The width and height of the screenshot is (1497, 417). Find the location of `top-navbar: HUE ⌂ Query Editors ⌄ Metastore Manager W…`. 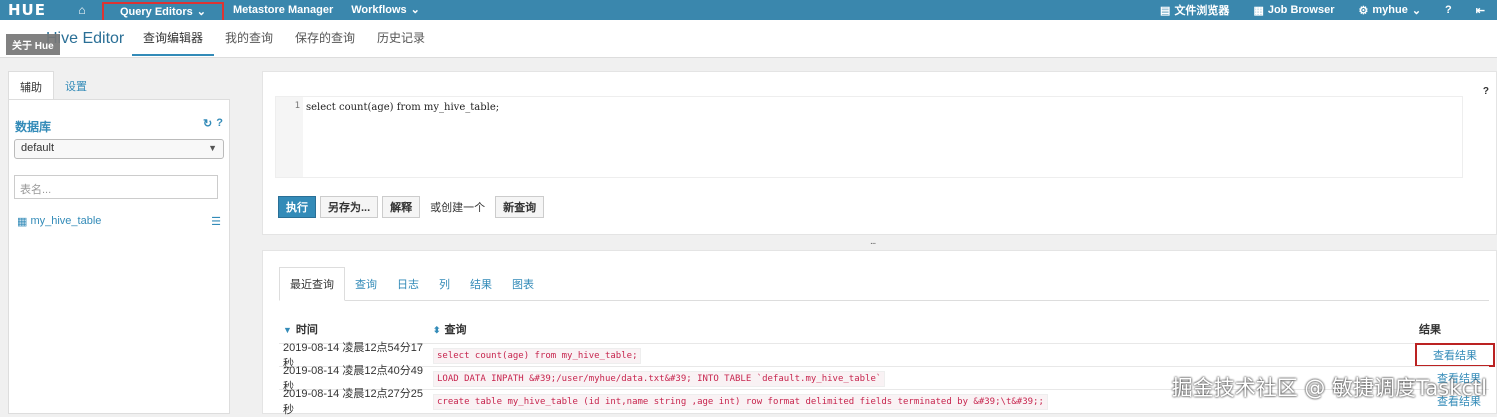

top-navbar: HUE ⌂ Query Editors ⌄ Metastore Manager W… is located at coordinates (748, 11).